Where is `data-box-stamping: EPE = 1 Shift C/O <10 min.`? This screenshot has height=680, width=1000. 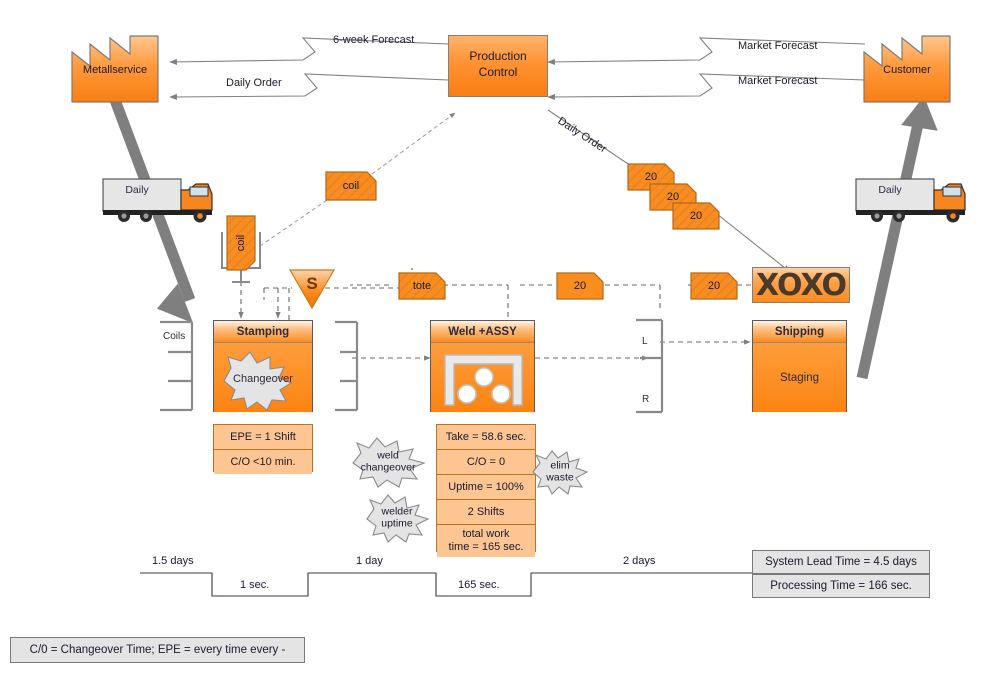 data-box-stamping: EPE = 1 Shift C/O <10 min. is located at coordinates (263, 449).